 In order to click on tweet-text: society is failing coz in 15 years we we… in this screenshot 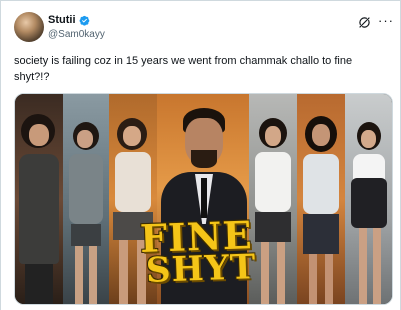, I will do `click(183, 69)`.